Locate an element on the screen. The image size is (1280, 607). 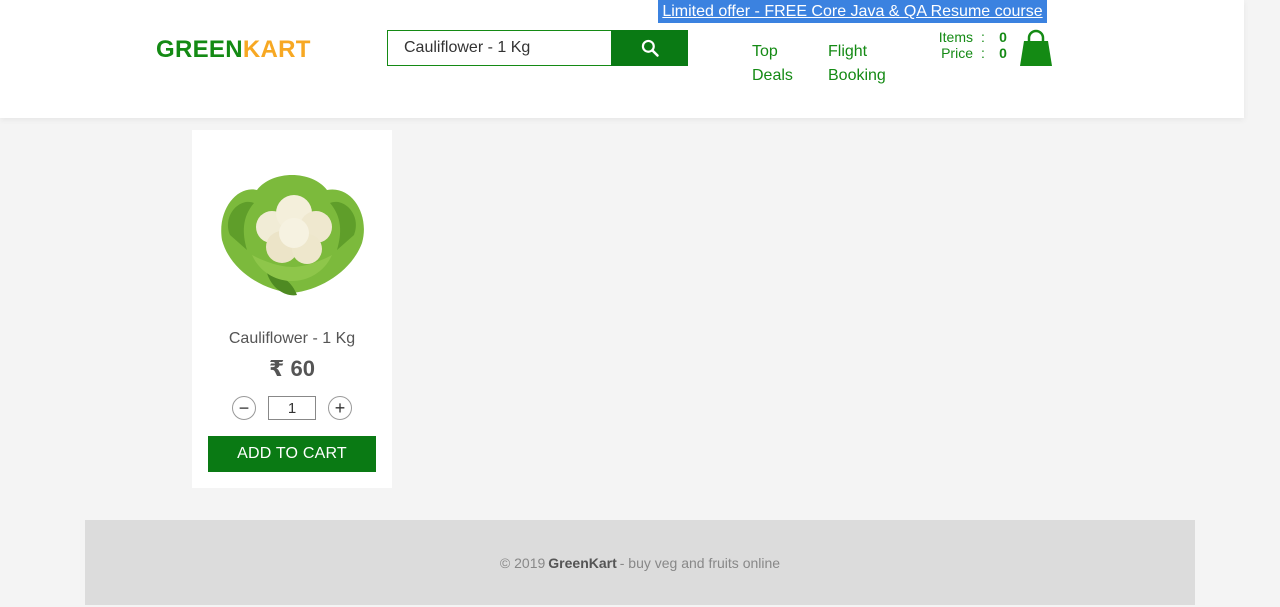
brand-logo-kart: KART is located at coordinates (276, 49).